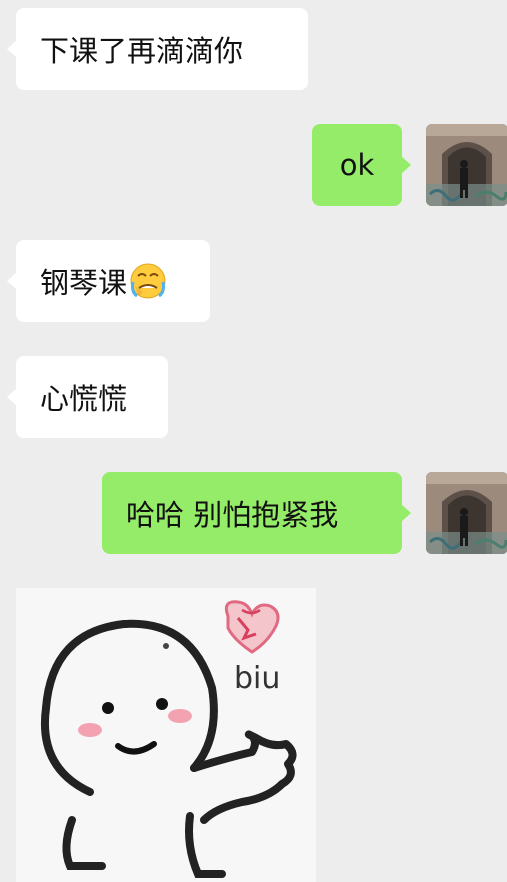  I want to click on message-text: 下课了再滴滴你, so click(142, 51).